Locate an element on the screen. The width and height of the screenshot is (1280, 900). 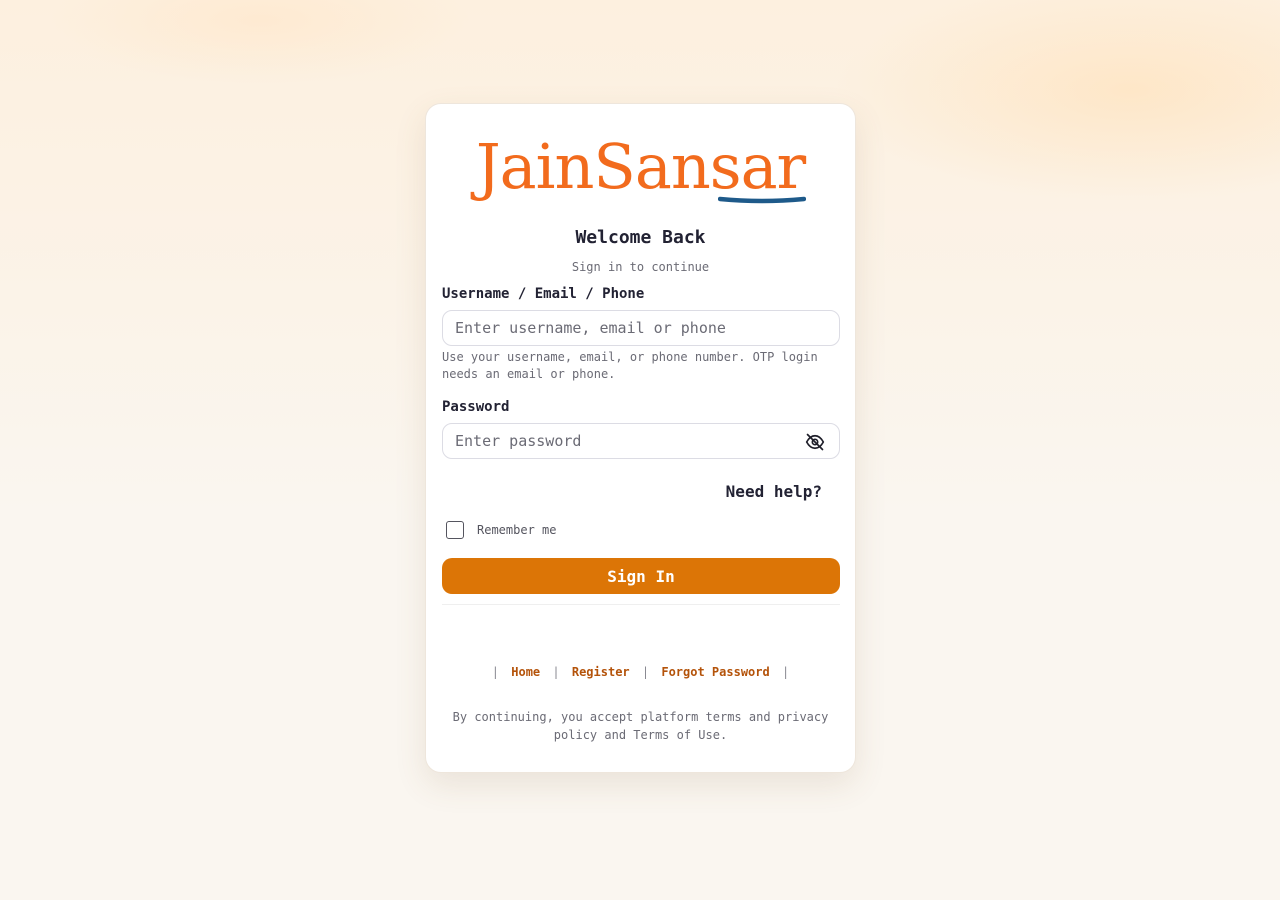
brand-logo: JainSansar is located at coordinates (640, 167).